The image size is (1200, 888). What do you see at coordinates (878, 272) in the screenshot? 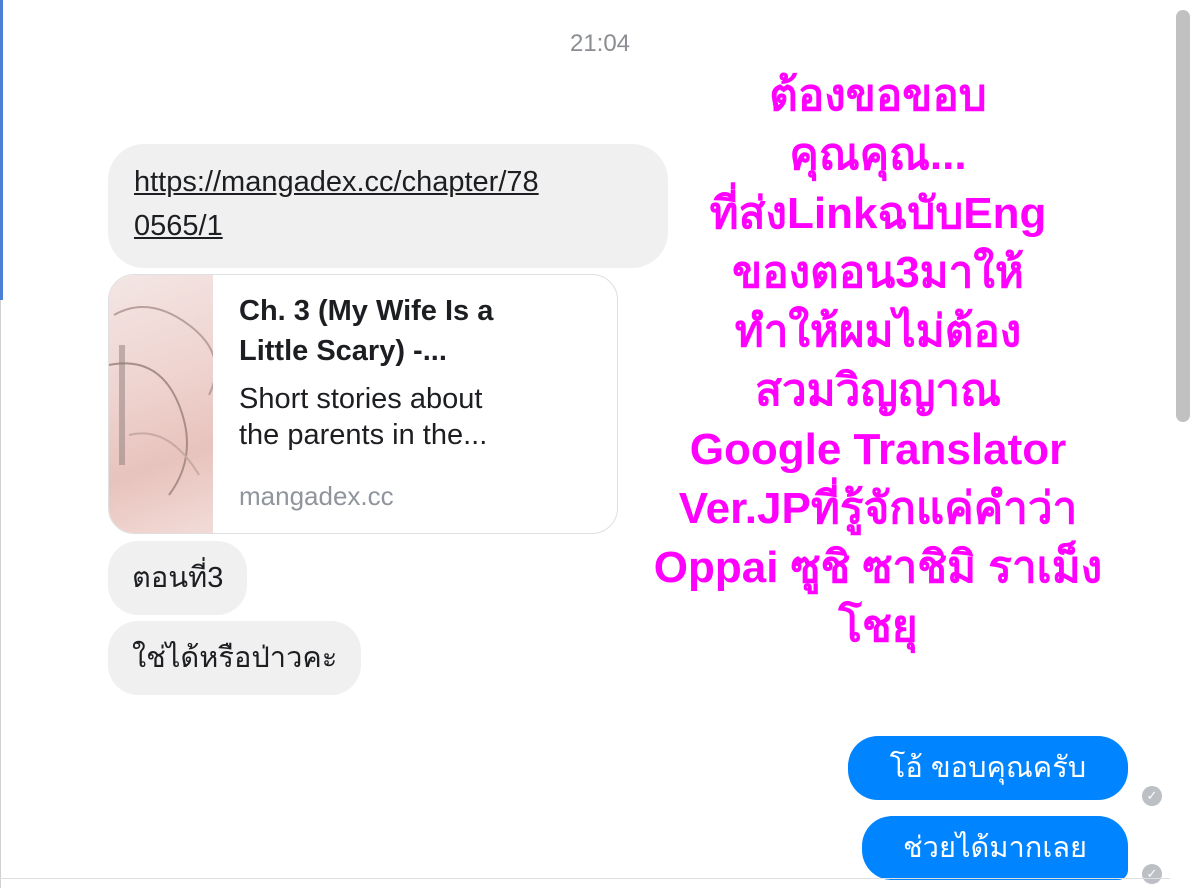
I see `overlay-line: ของตอน3มาให้` at bounding box center [878, 272].